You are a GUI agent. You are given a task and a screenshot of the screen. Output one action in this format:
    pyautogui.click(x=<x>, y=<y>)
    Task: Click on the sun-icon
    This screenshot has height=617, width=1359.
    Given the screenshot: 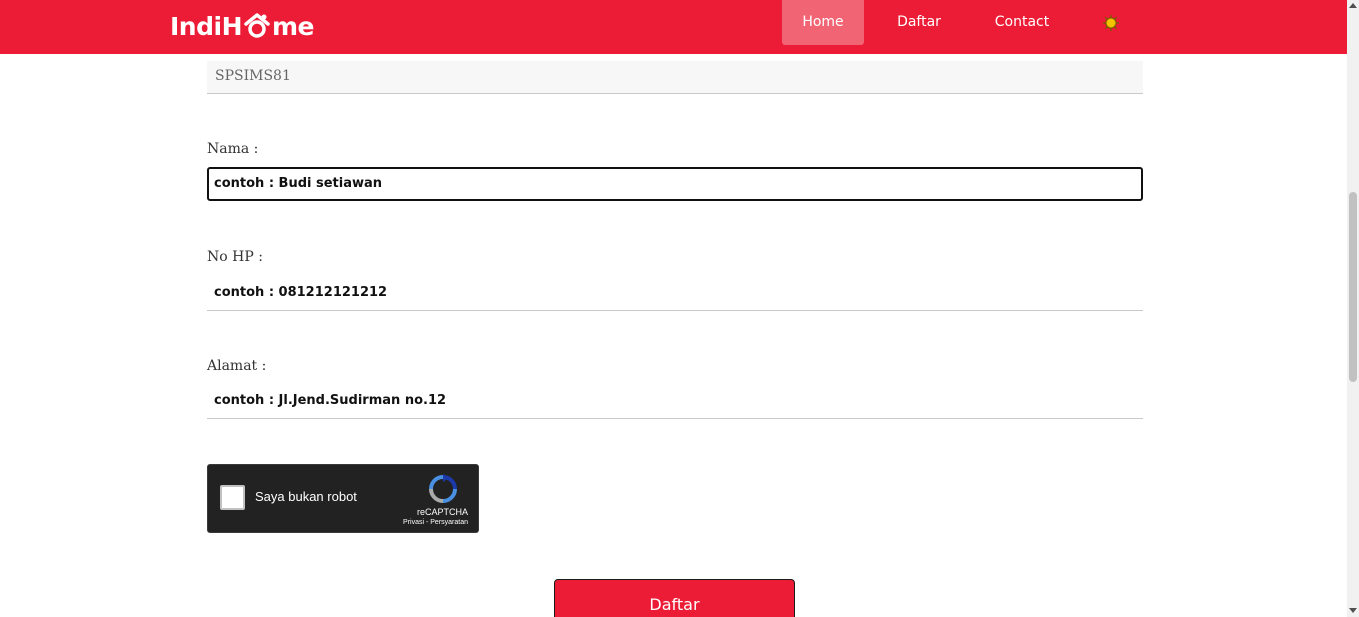 What is the action you would take?
    pyautogui.click(x=1111, y=23)
    